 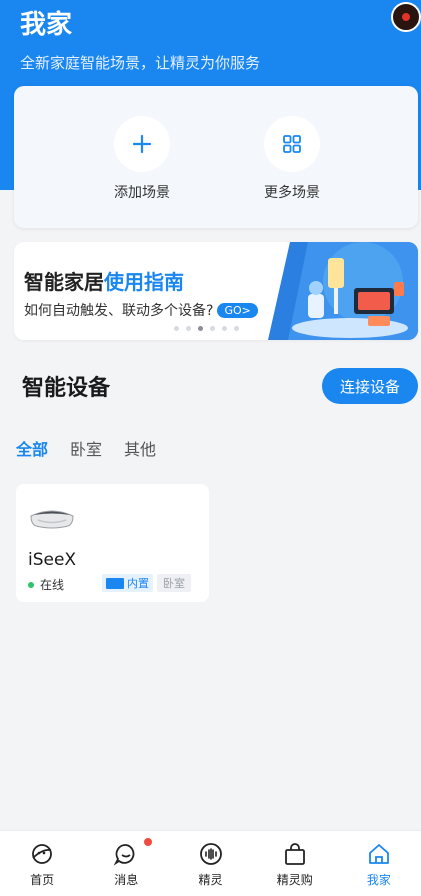 I want to click on carousel-dots, so click(x=206, y=328).